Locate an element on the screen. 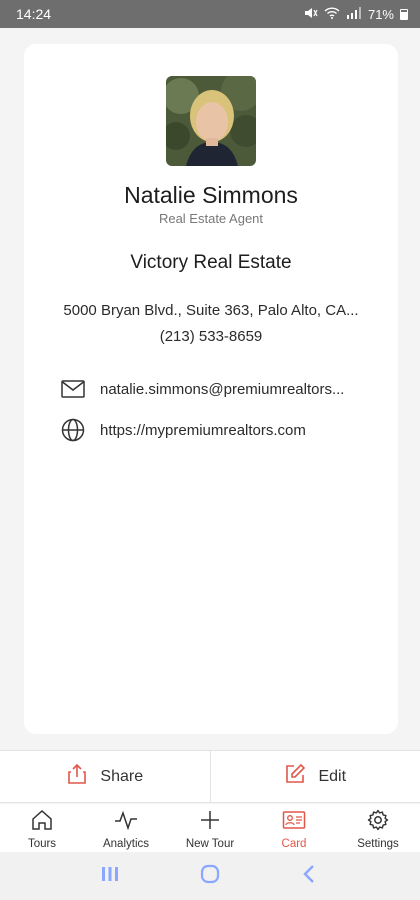 This screenshot has width=420, height=900. signal-icon is located at coordinates (354, 14).